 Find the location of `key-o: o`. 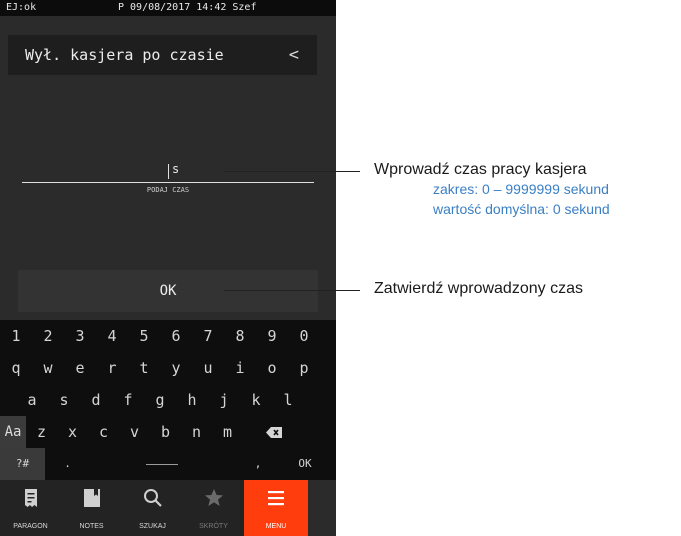

key-o: o is located at coordinates (272, 368).